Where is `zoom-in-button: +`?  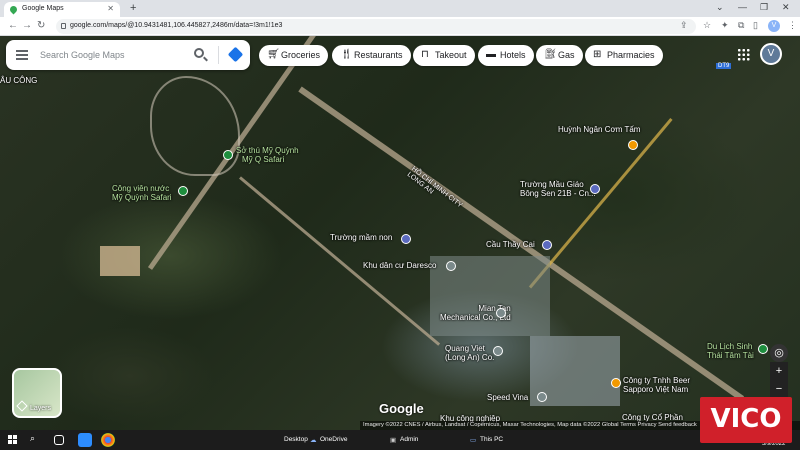 zoom-in-button: + is located at coordinates (779, 371).